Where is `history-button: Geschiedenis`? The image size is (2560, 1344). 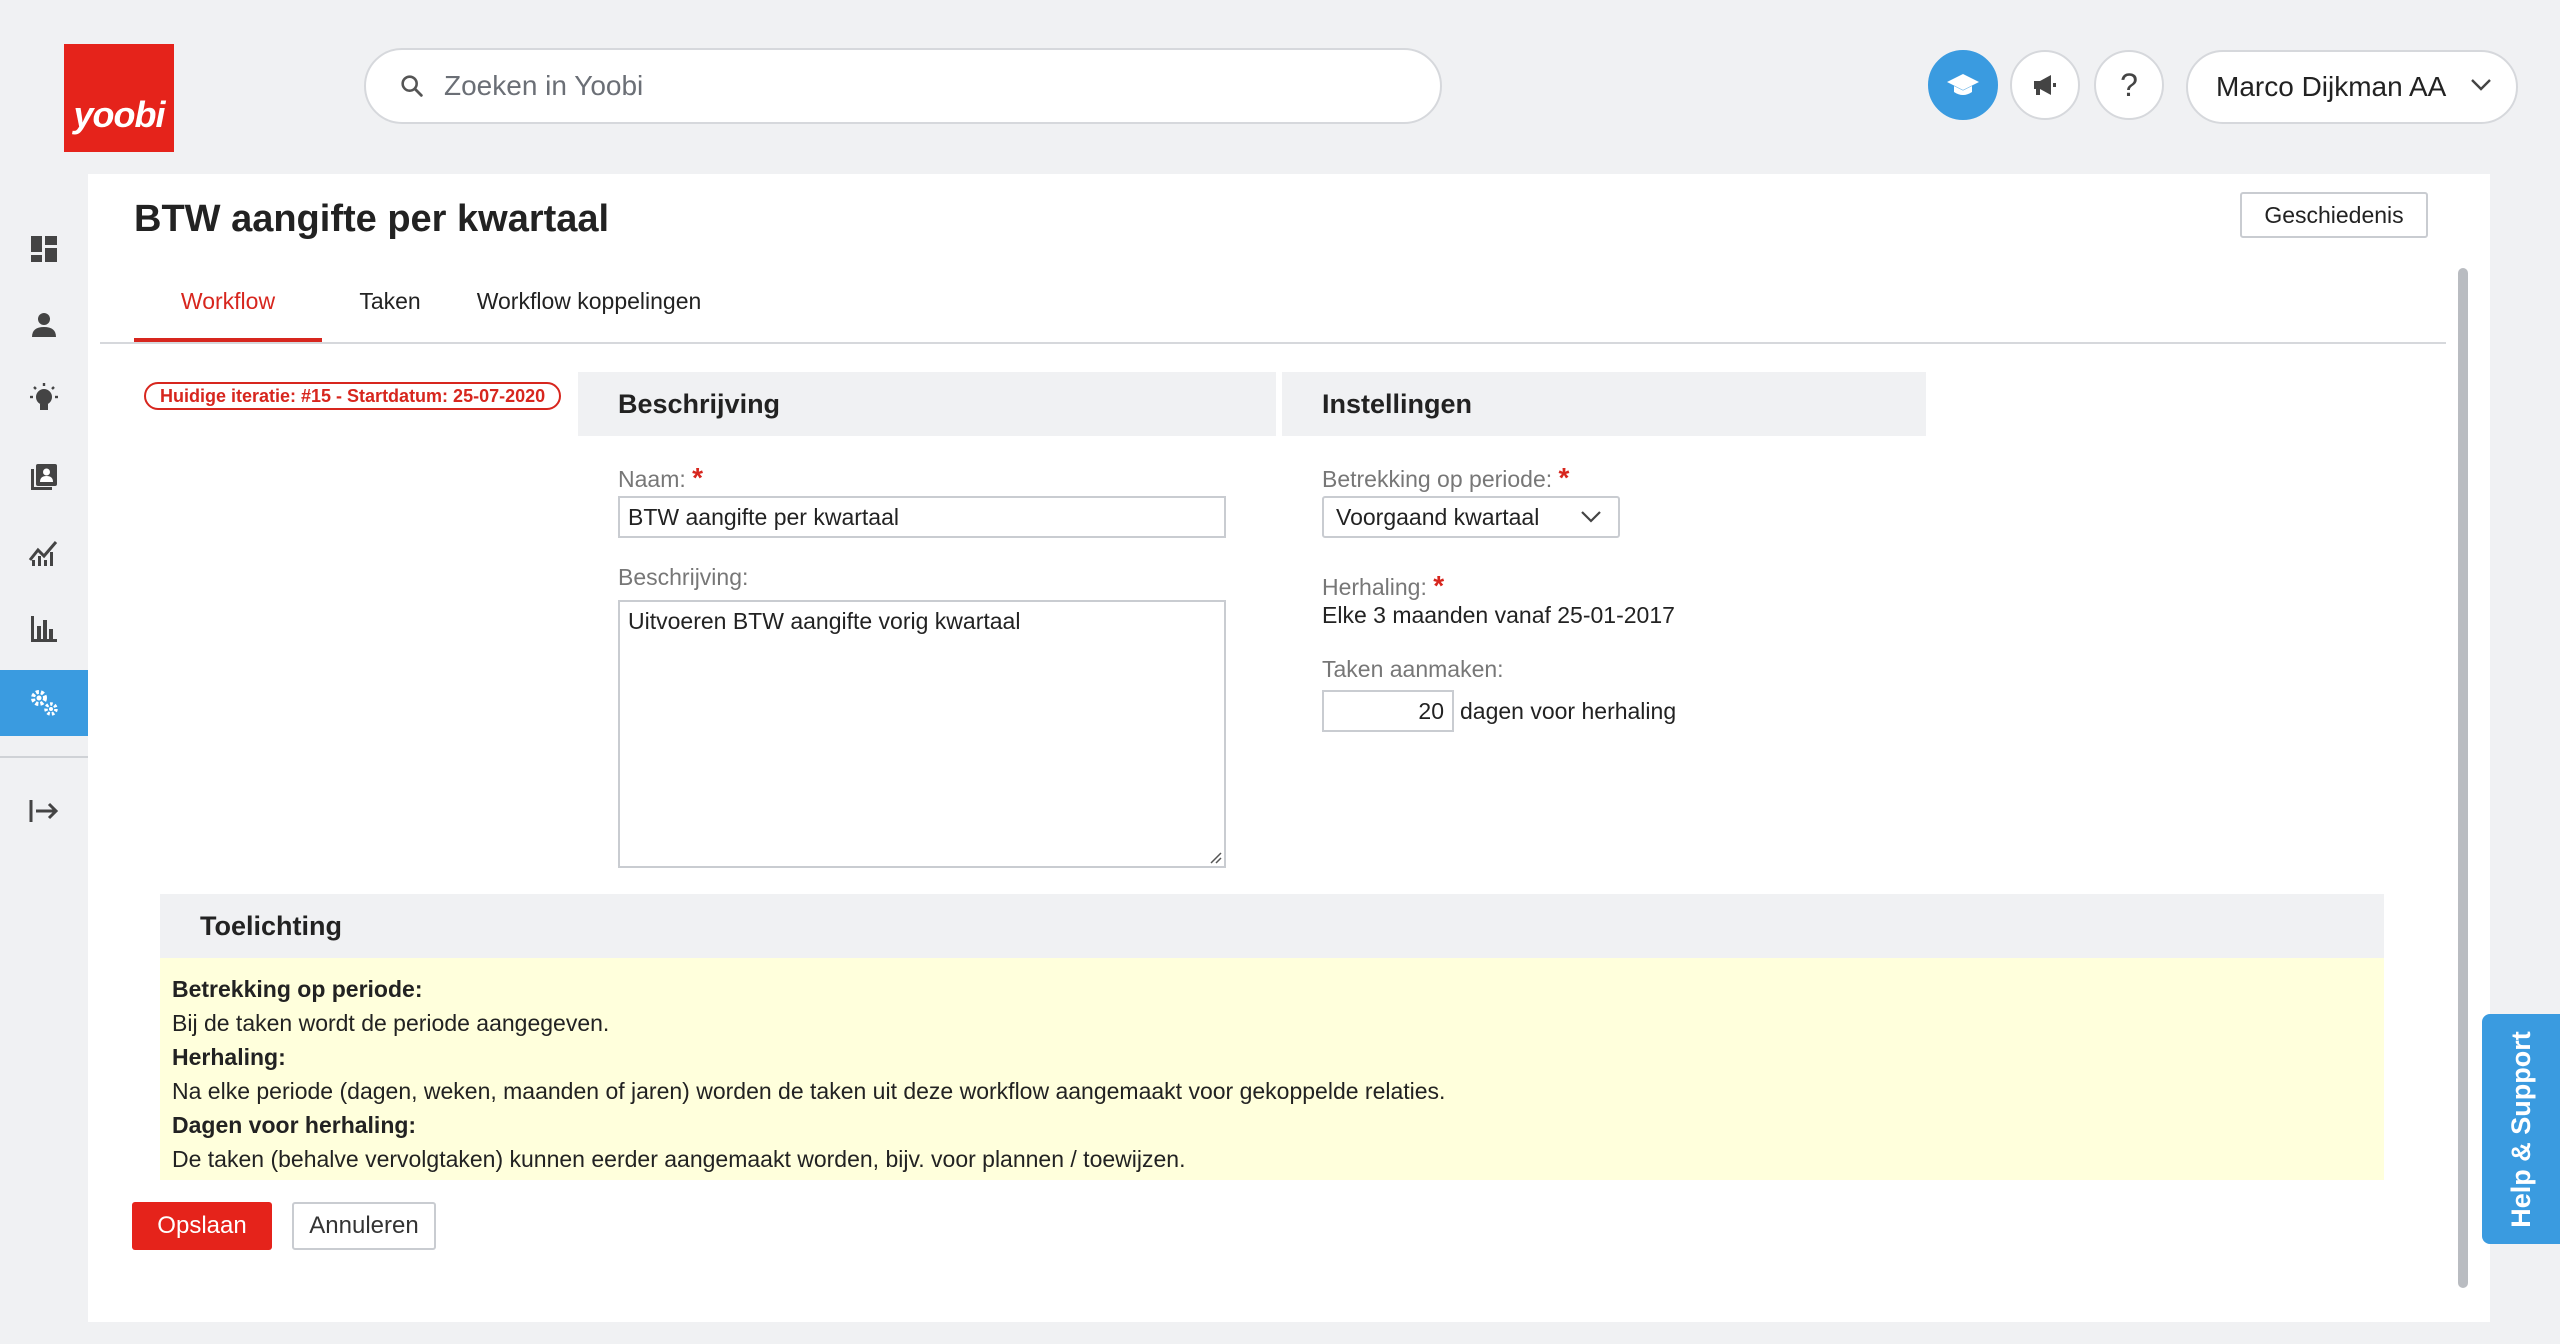
history-button: Geschiedenis is located at coordinates (2334, 215).